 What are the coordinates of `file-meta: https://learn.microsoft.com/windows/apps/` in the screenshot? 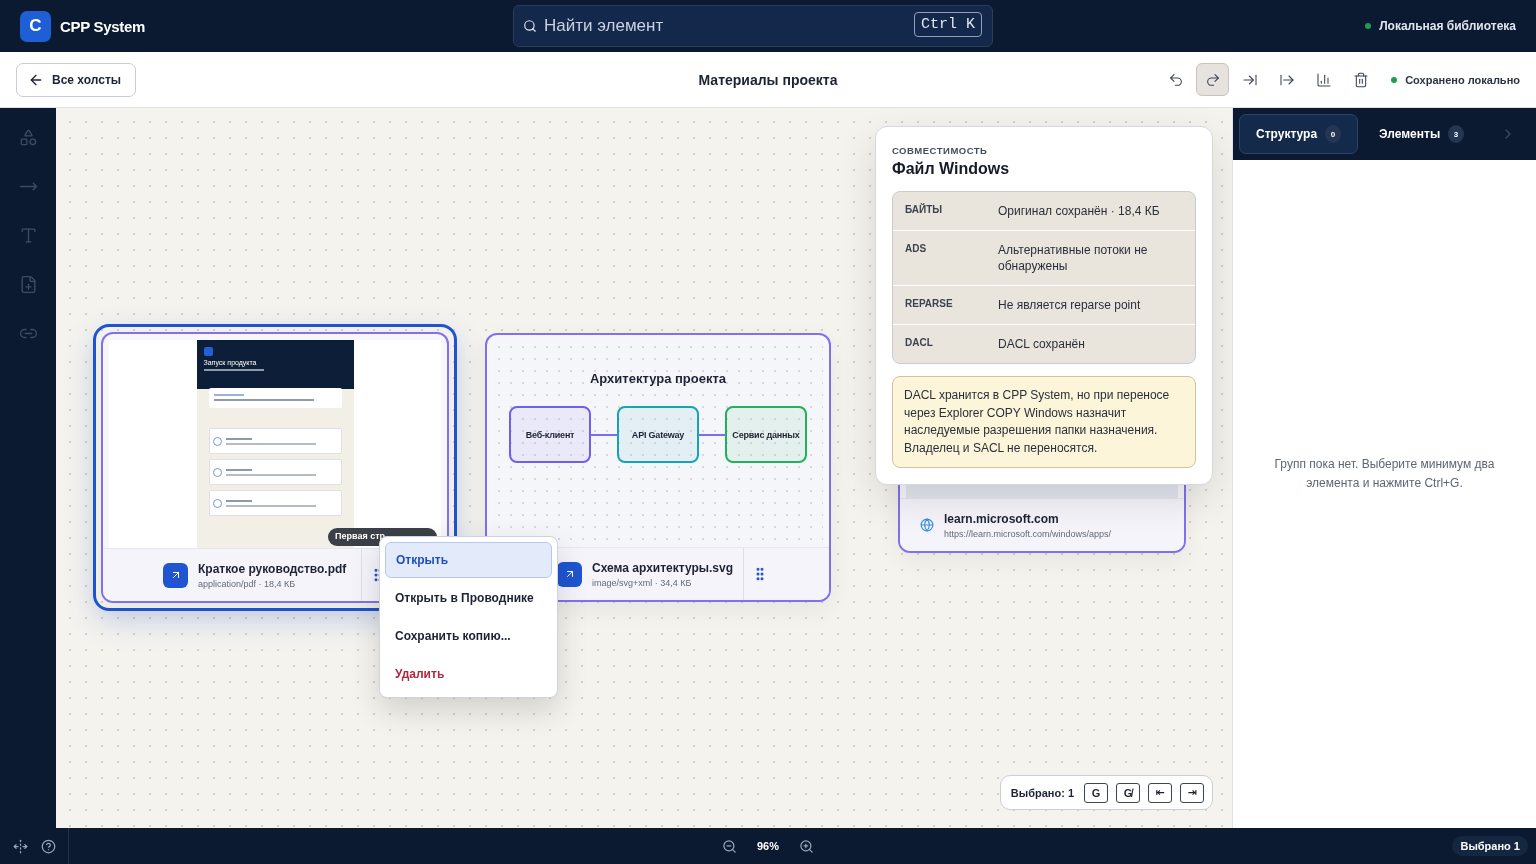 It's located at (1028, 533).